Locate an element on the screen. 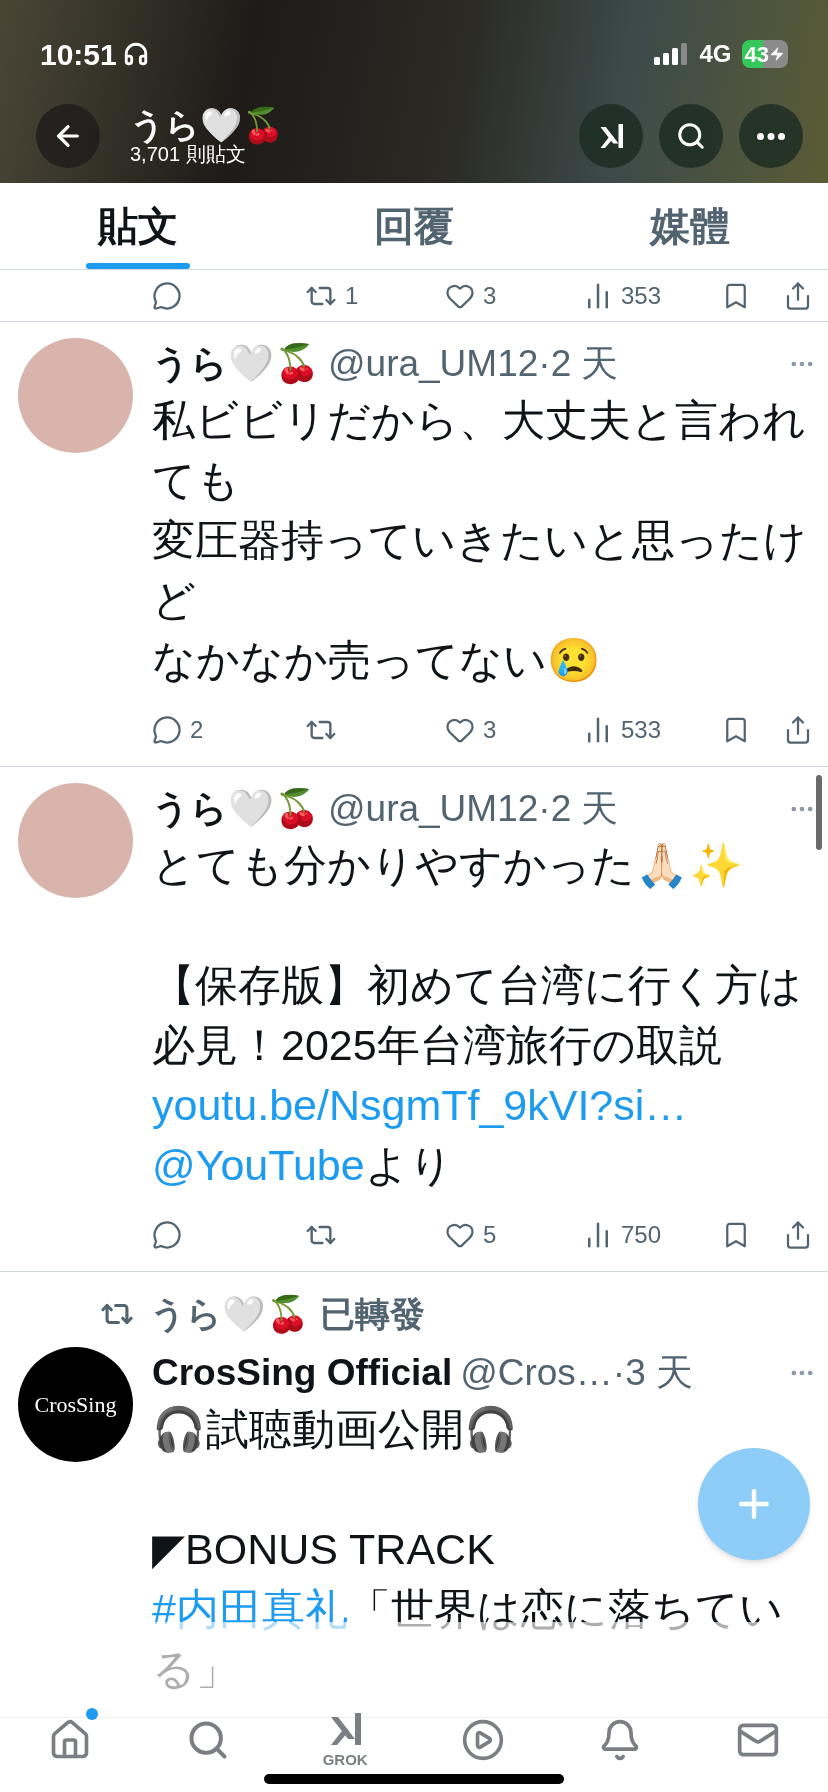  reply-count: 2 is located at coordinates (197, 730).